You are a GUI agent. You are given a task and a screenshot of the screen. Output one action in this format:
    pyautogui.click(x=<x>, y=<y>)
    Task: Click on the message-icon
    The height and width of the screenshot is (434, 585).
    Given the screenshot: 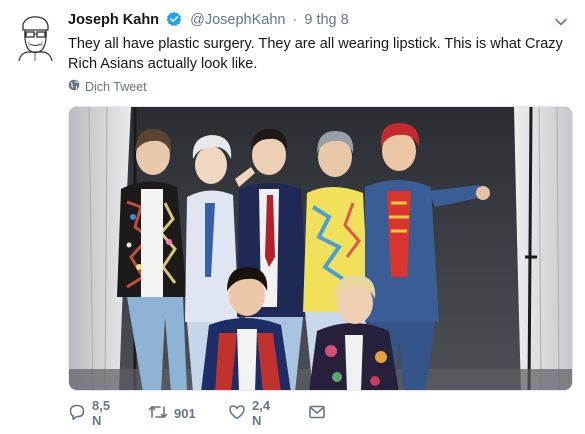 What is the action you would take?
    pyautogui.click(x=317, y=413)
    